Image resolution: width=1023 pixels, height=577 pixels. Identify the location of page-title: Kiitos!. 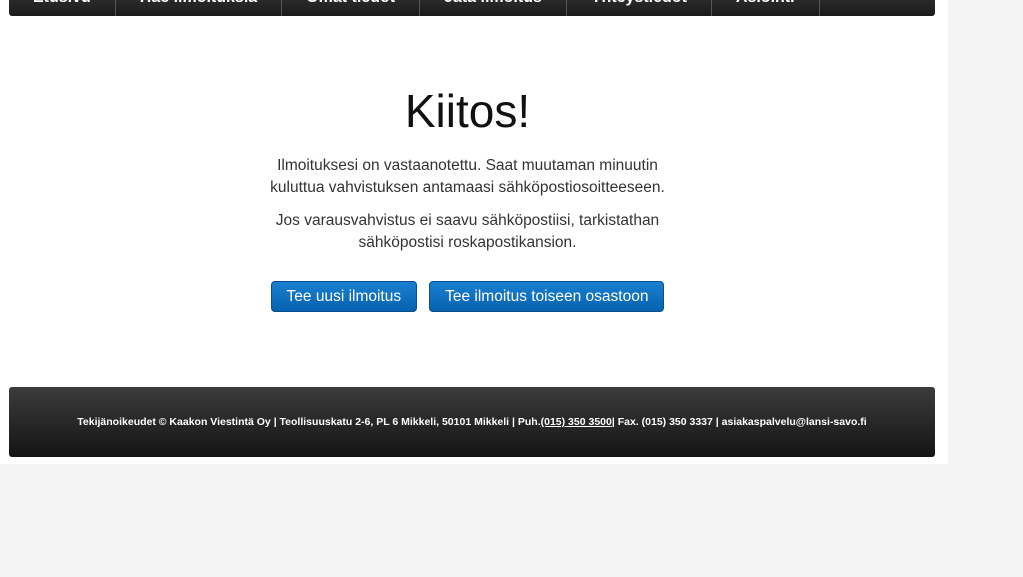
(467, 111).